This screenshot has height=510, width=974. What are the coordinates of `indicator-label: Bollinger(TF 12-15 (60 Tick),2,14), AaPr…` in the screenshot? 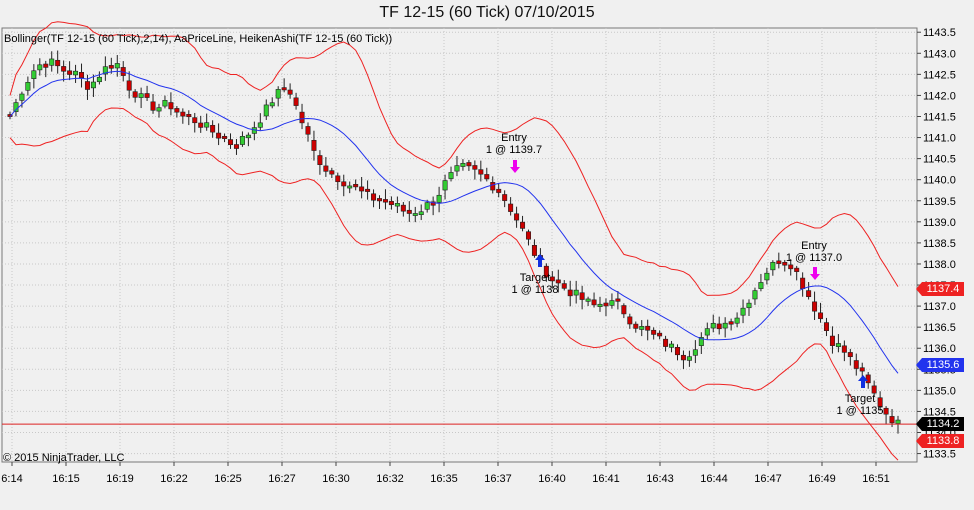 It's located at (198, 39).